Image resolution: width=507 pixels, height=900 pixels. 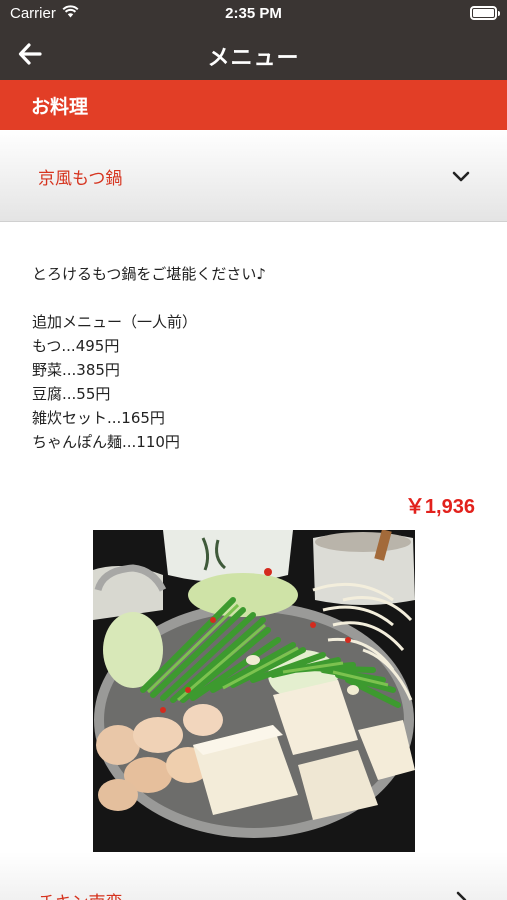 What do you see at coordinates (461, 895) in the screenshot?
I see `chevron-right-icon` at bounding box center [461, 895].